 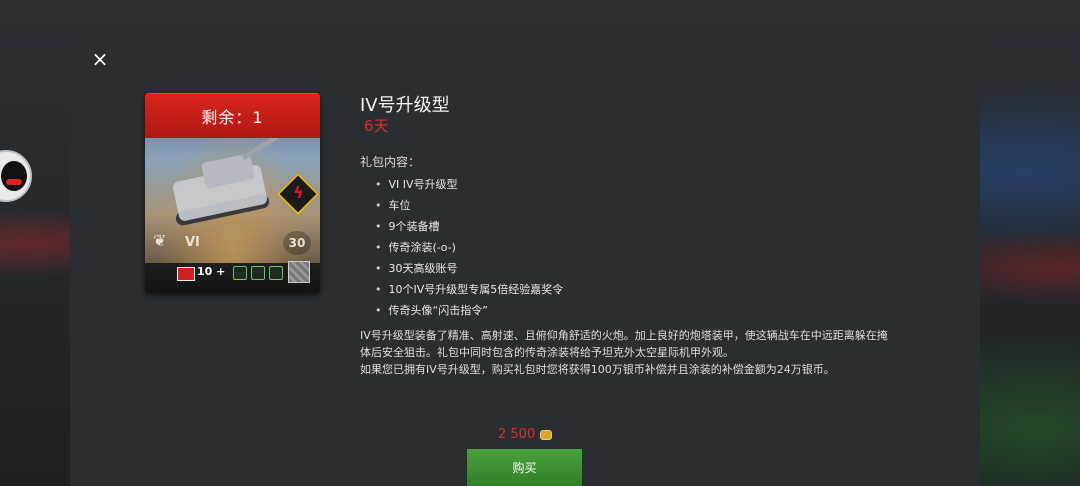 What do you see at coordinates (160, 240) in the screenshot?
I see `laurel-icon: ❦` at bounding box center [160, 240].